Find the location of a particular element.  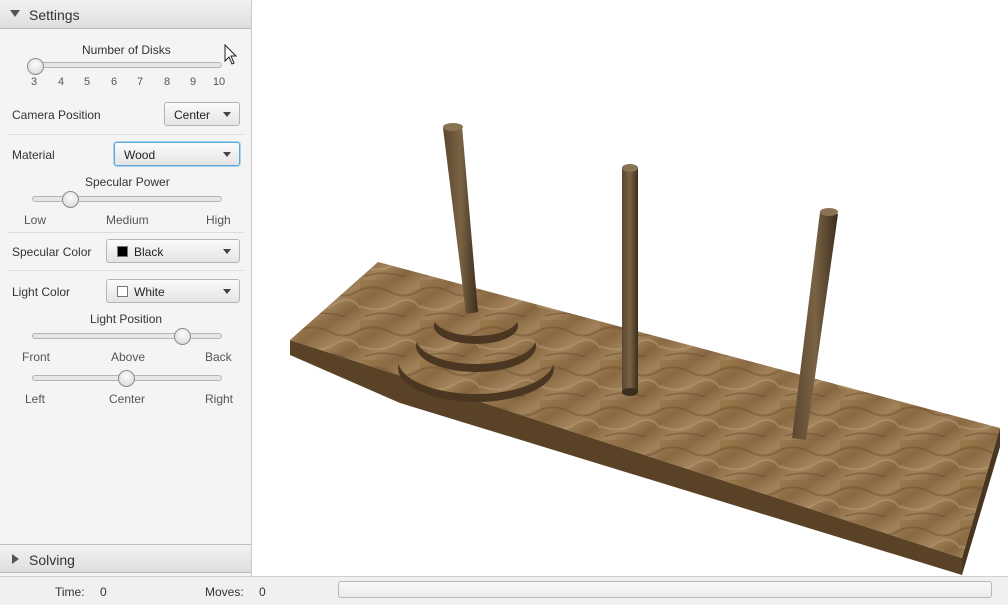

material-select: Wood is located at coordinates (177, 154).